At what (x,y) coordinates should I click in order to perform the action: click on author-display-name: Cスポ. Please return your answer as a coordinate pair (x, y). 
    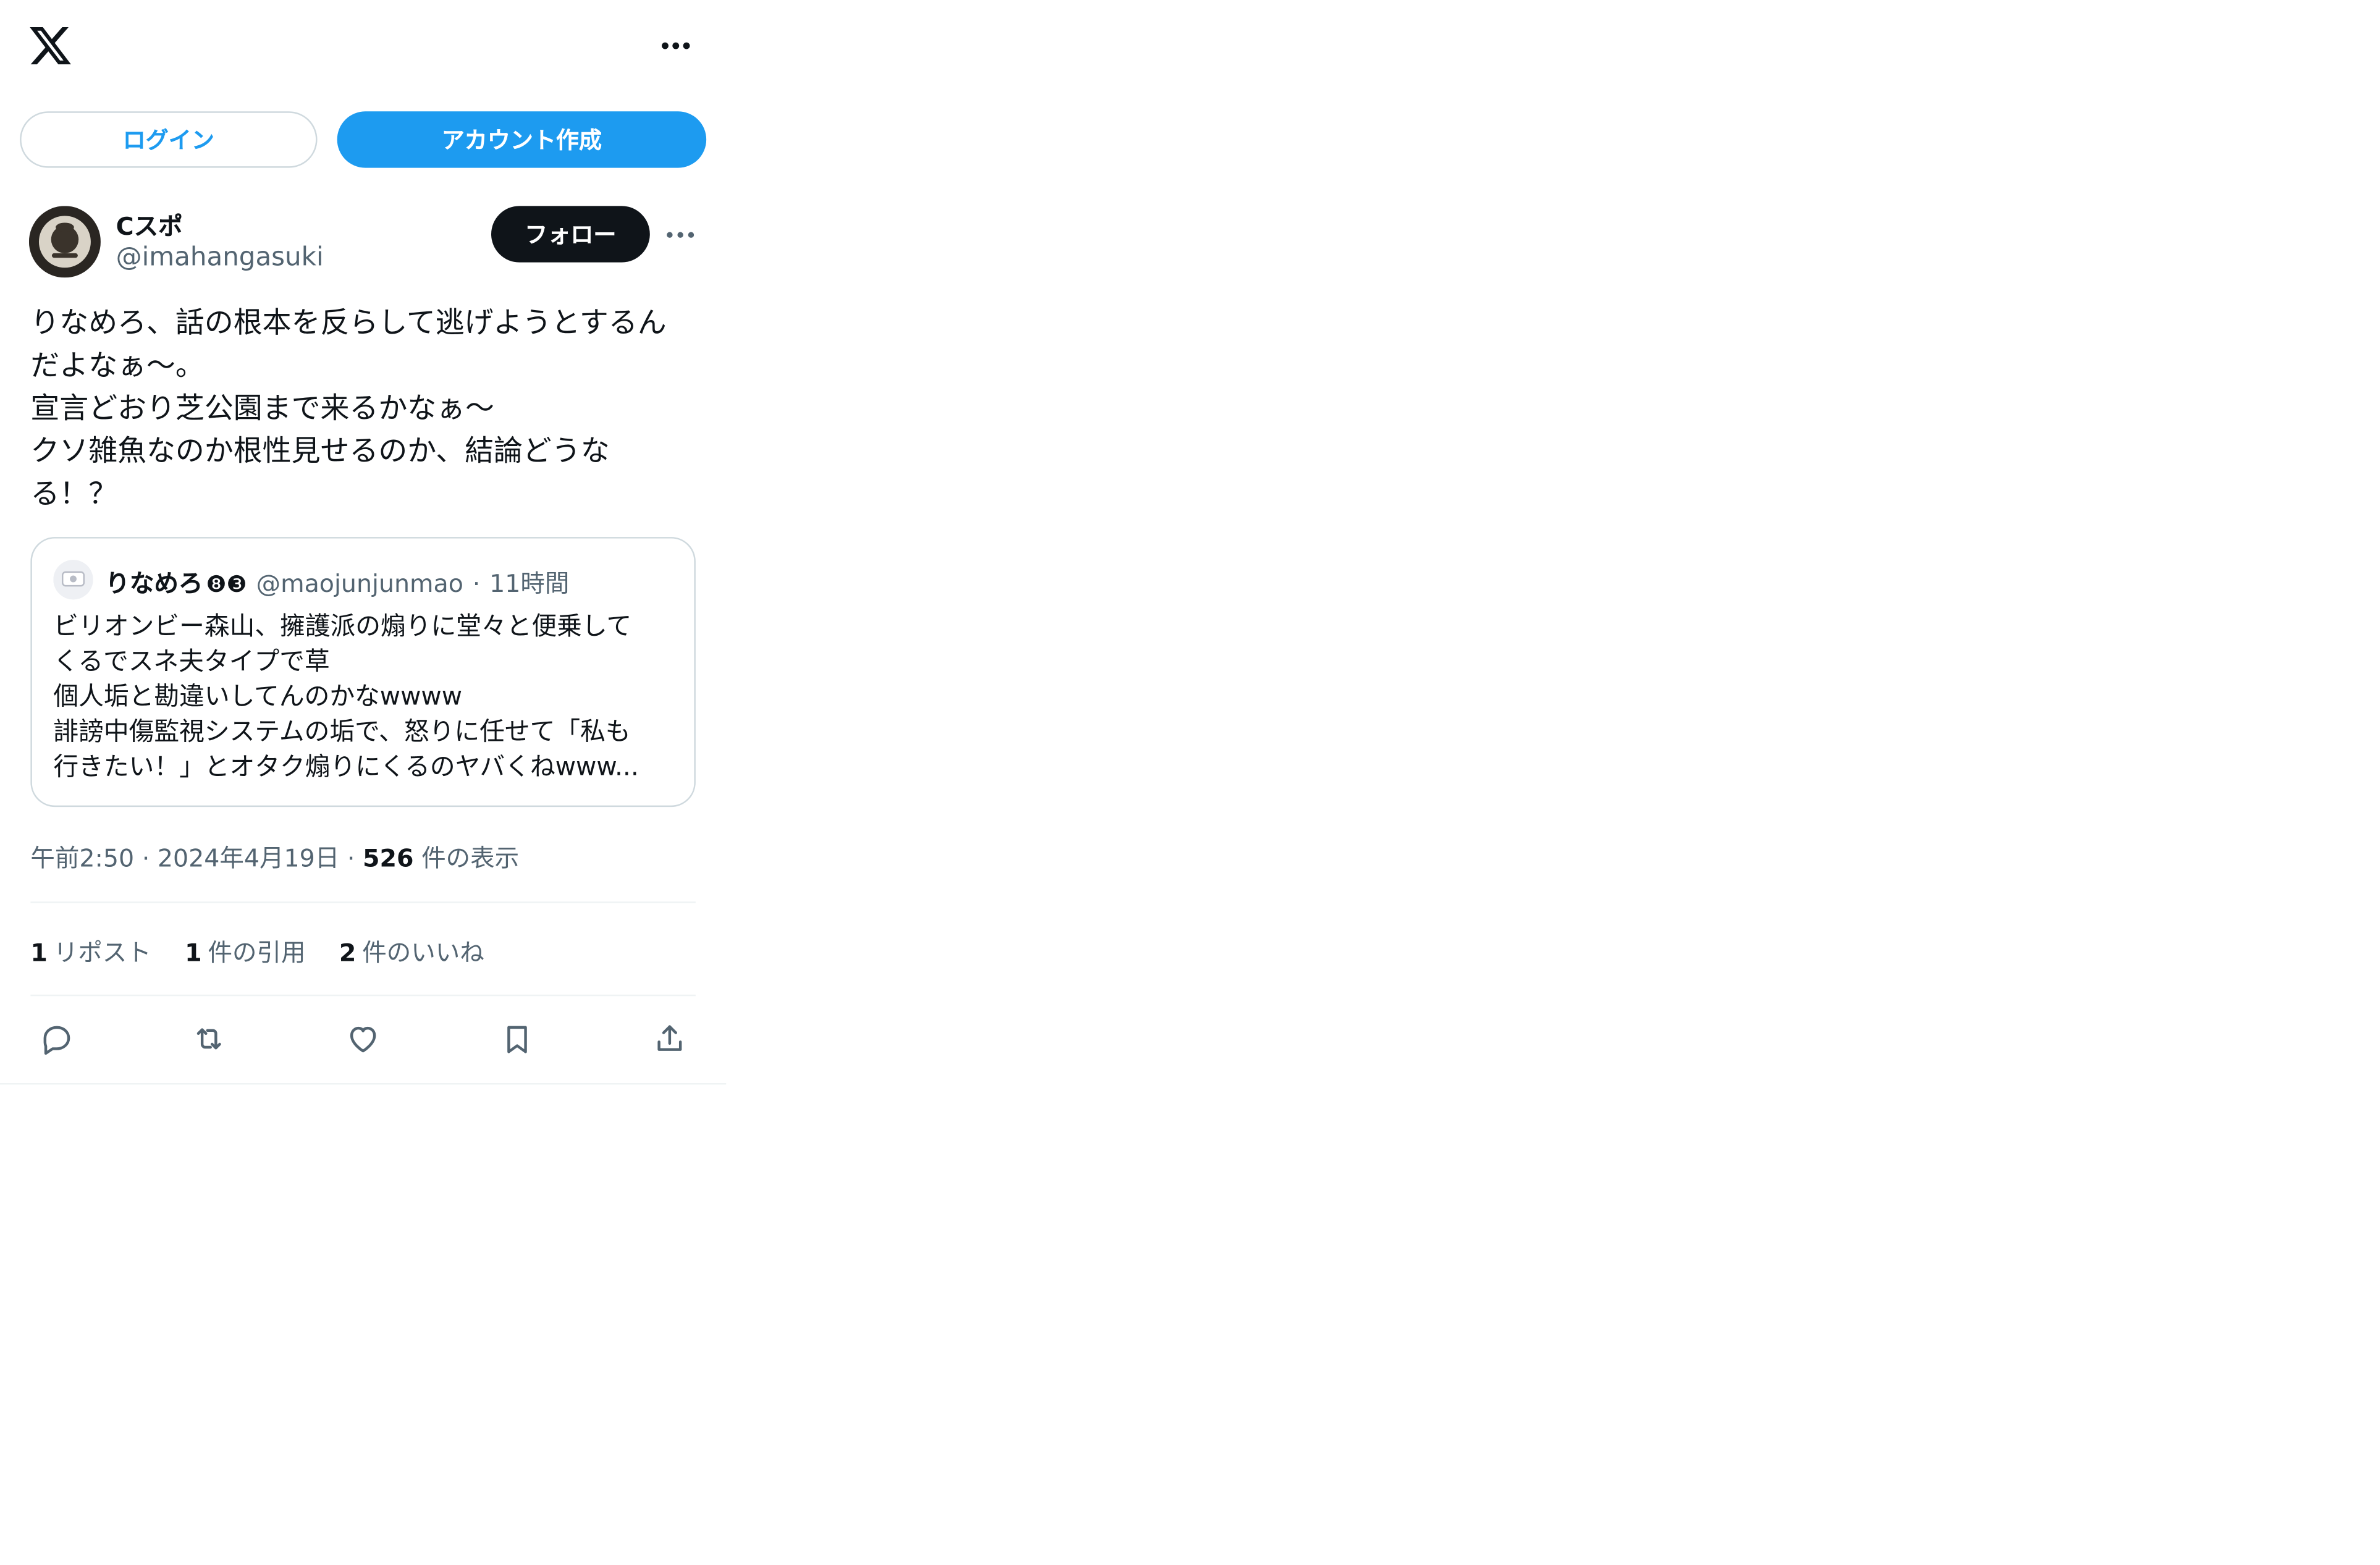
    Looking at the image, I should click on (150, 224).